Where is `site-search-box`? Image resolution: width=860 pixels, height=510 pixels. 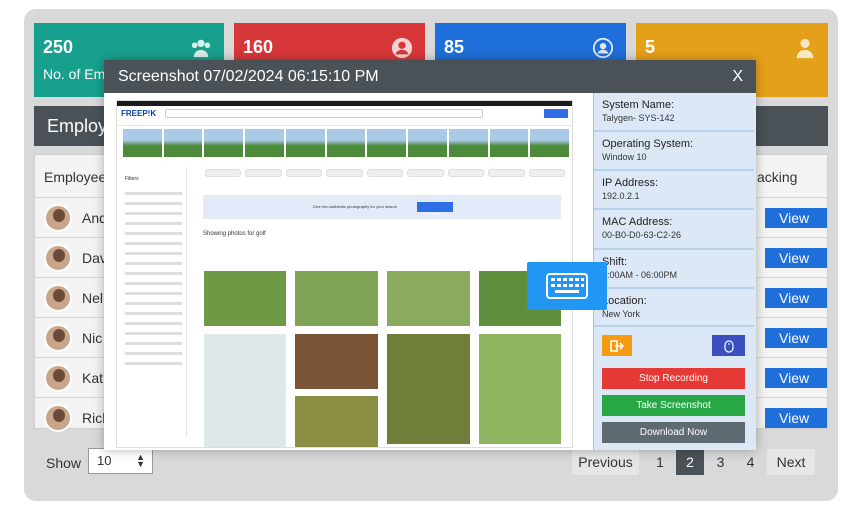
site-search-box is located at coordinates (324, 113).